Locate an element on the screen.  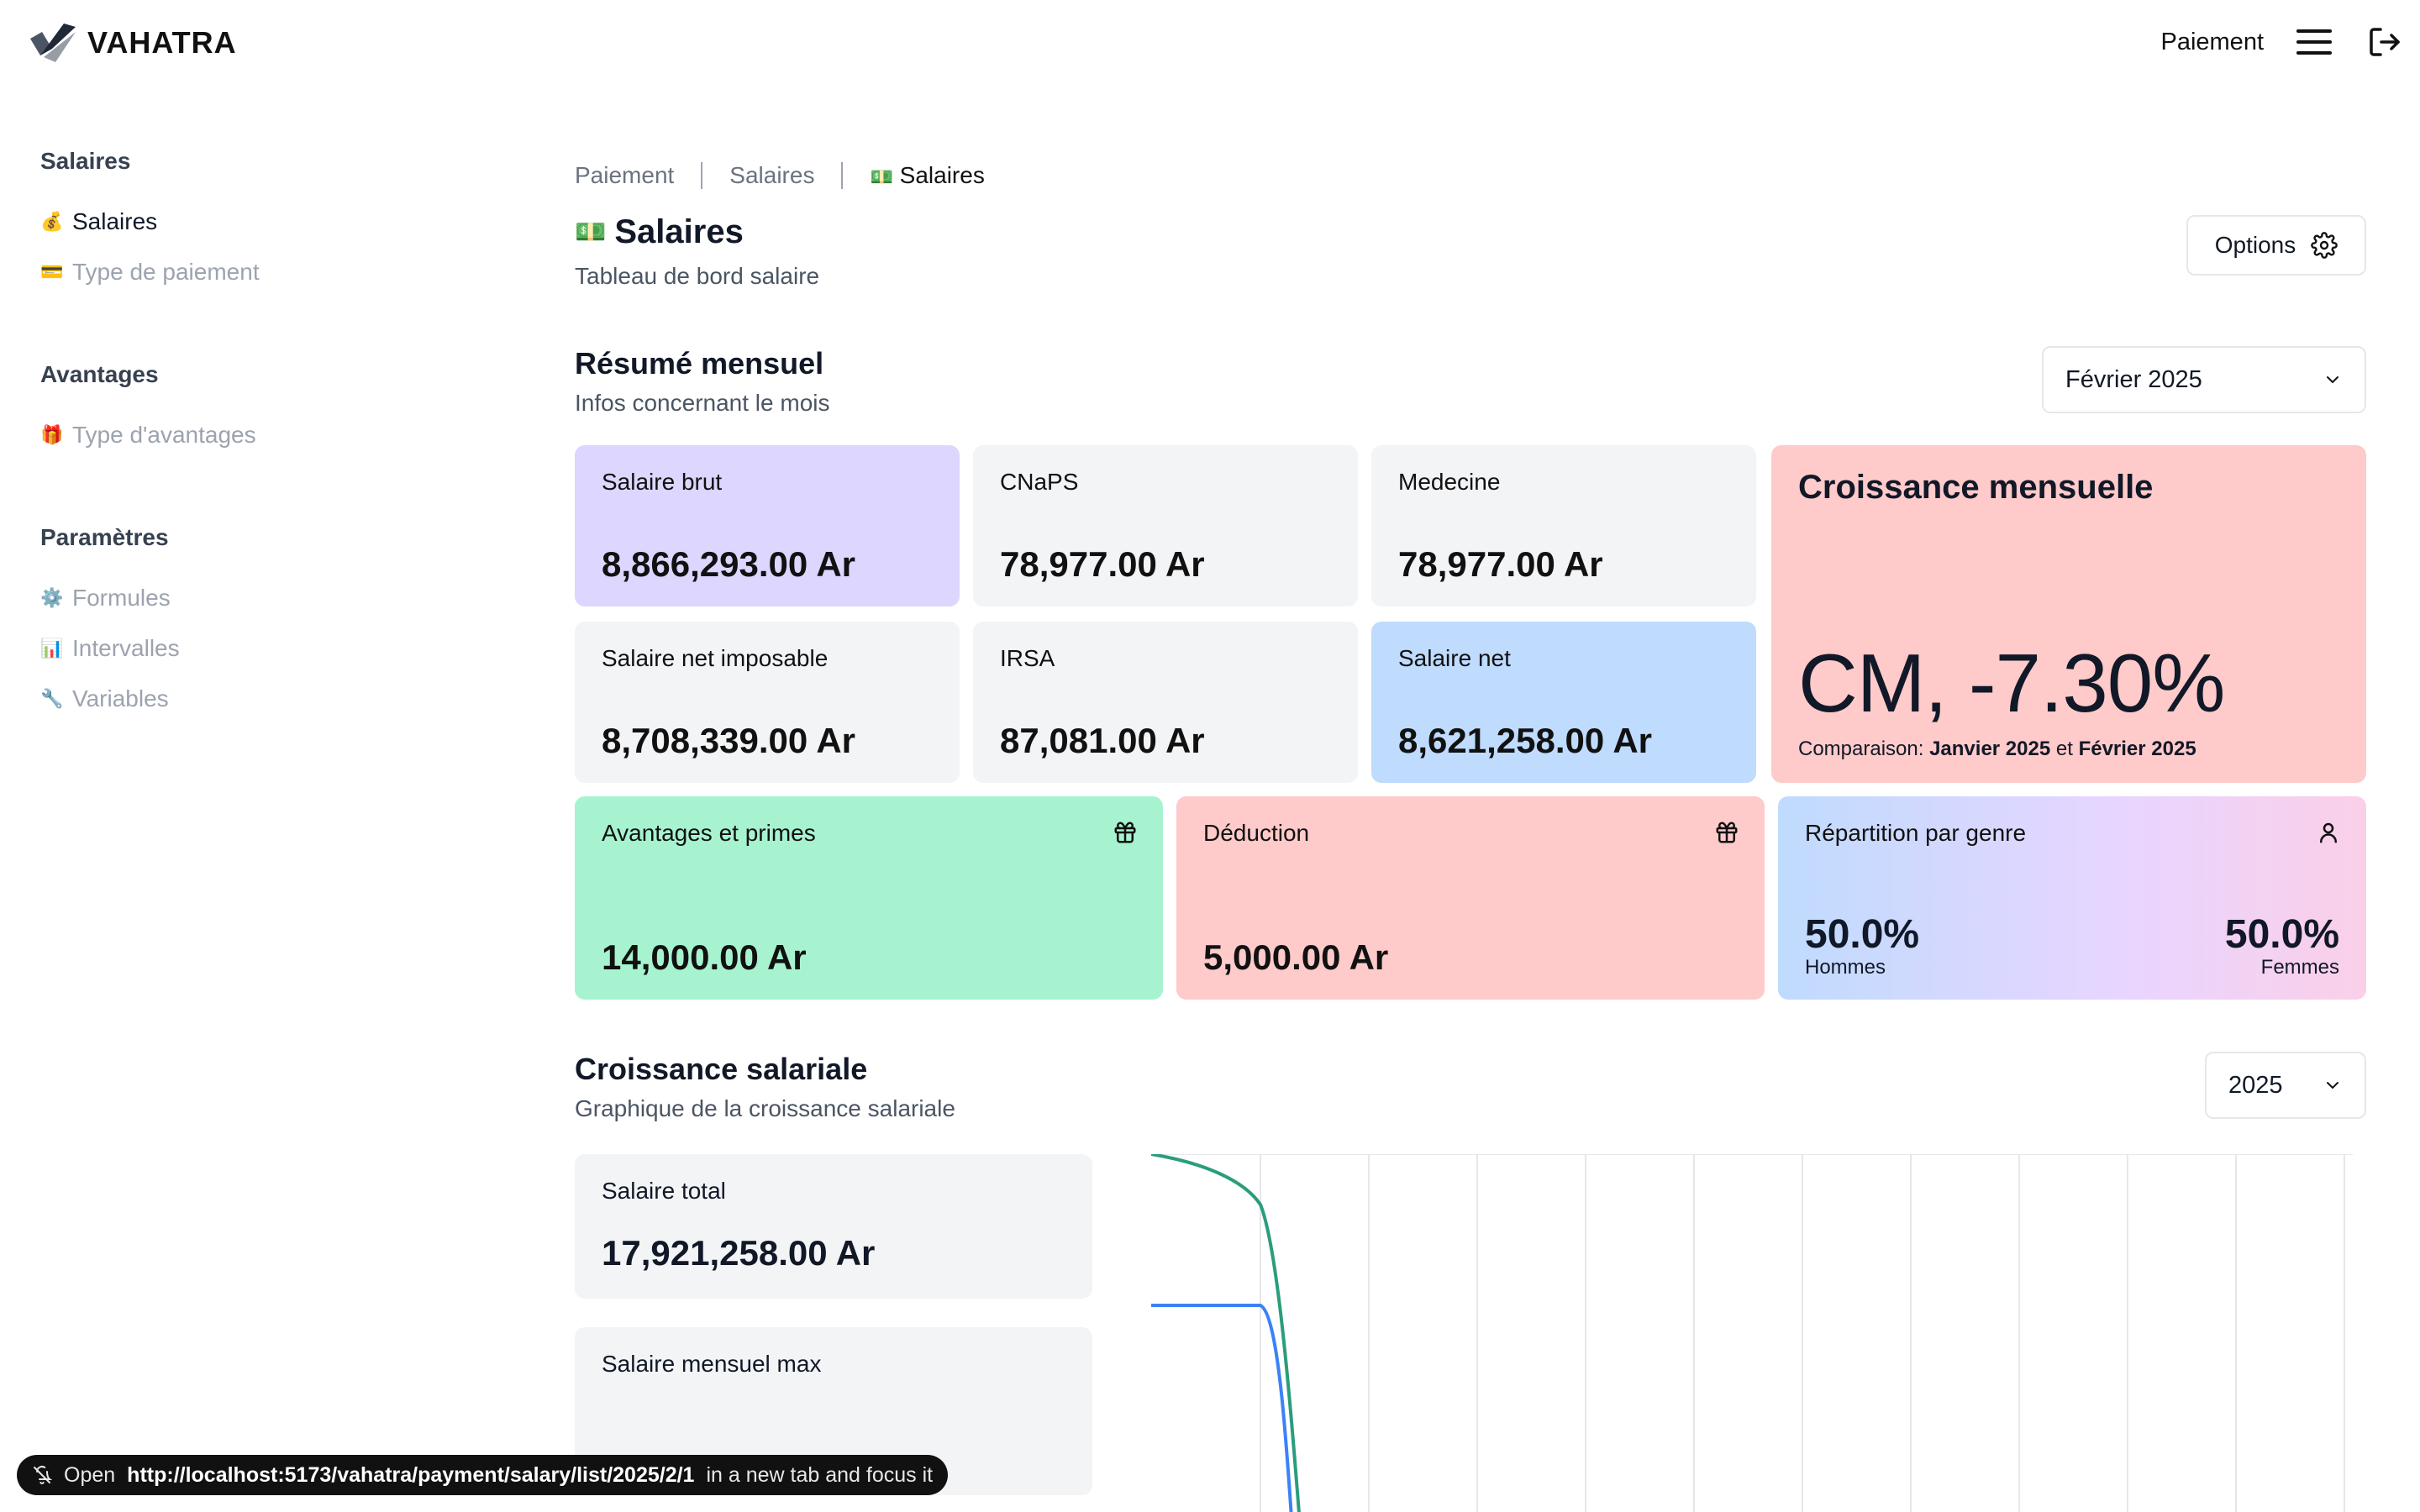
sidebar-item-label: Formules is located at coordinates (121, 598).